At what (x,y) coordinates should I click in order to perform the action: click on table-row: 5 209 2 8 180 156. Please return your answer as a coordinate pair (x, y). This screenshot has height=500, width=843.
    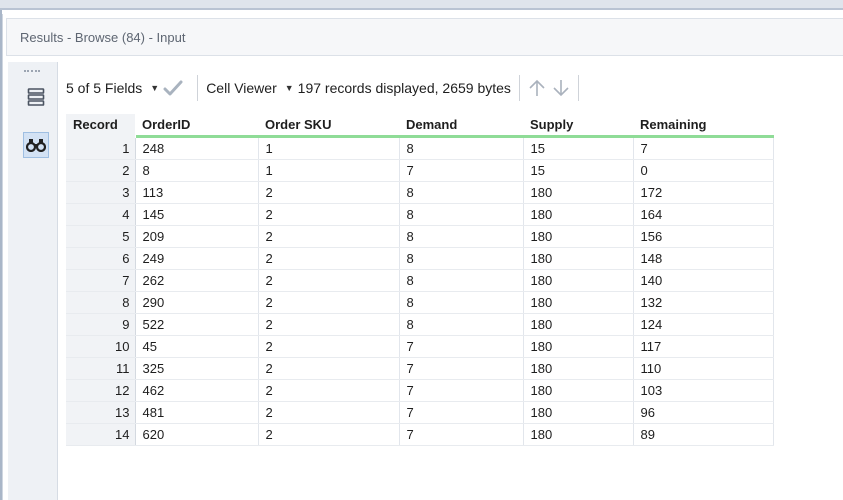
    Looking at the image, I should click on (420, 236).